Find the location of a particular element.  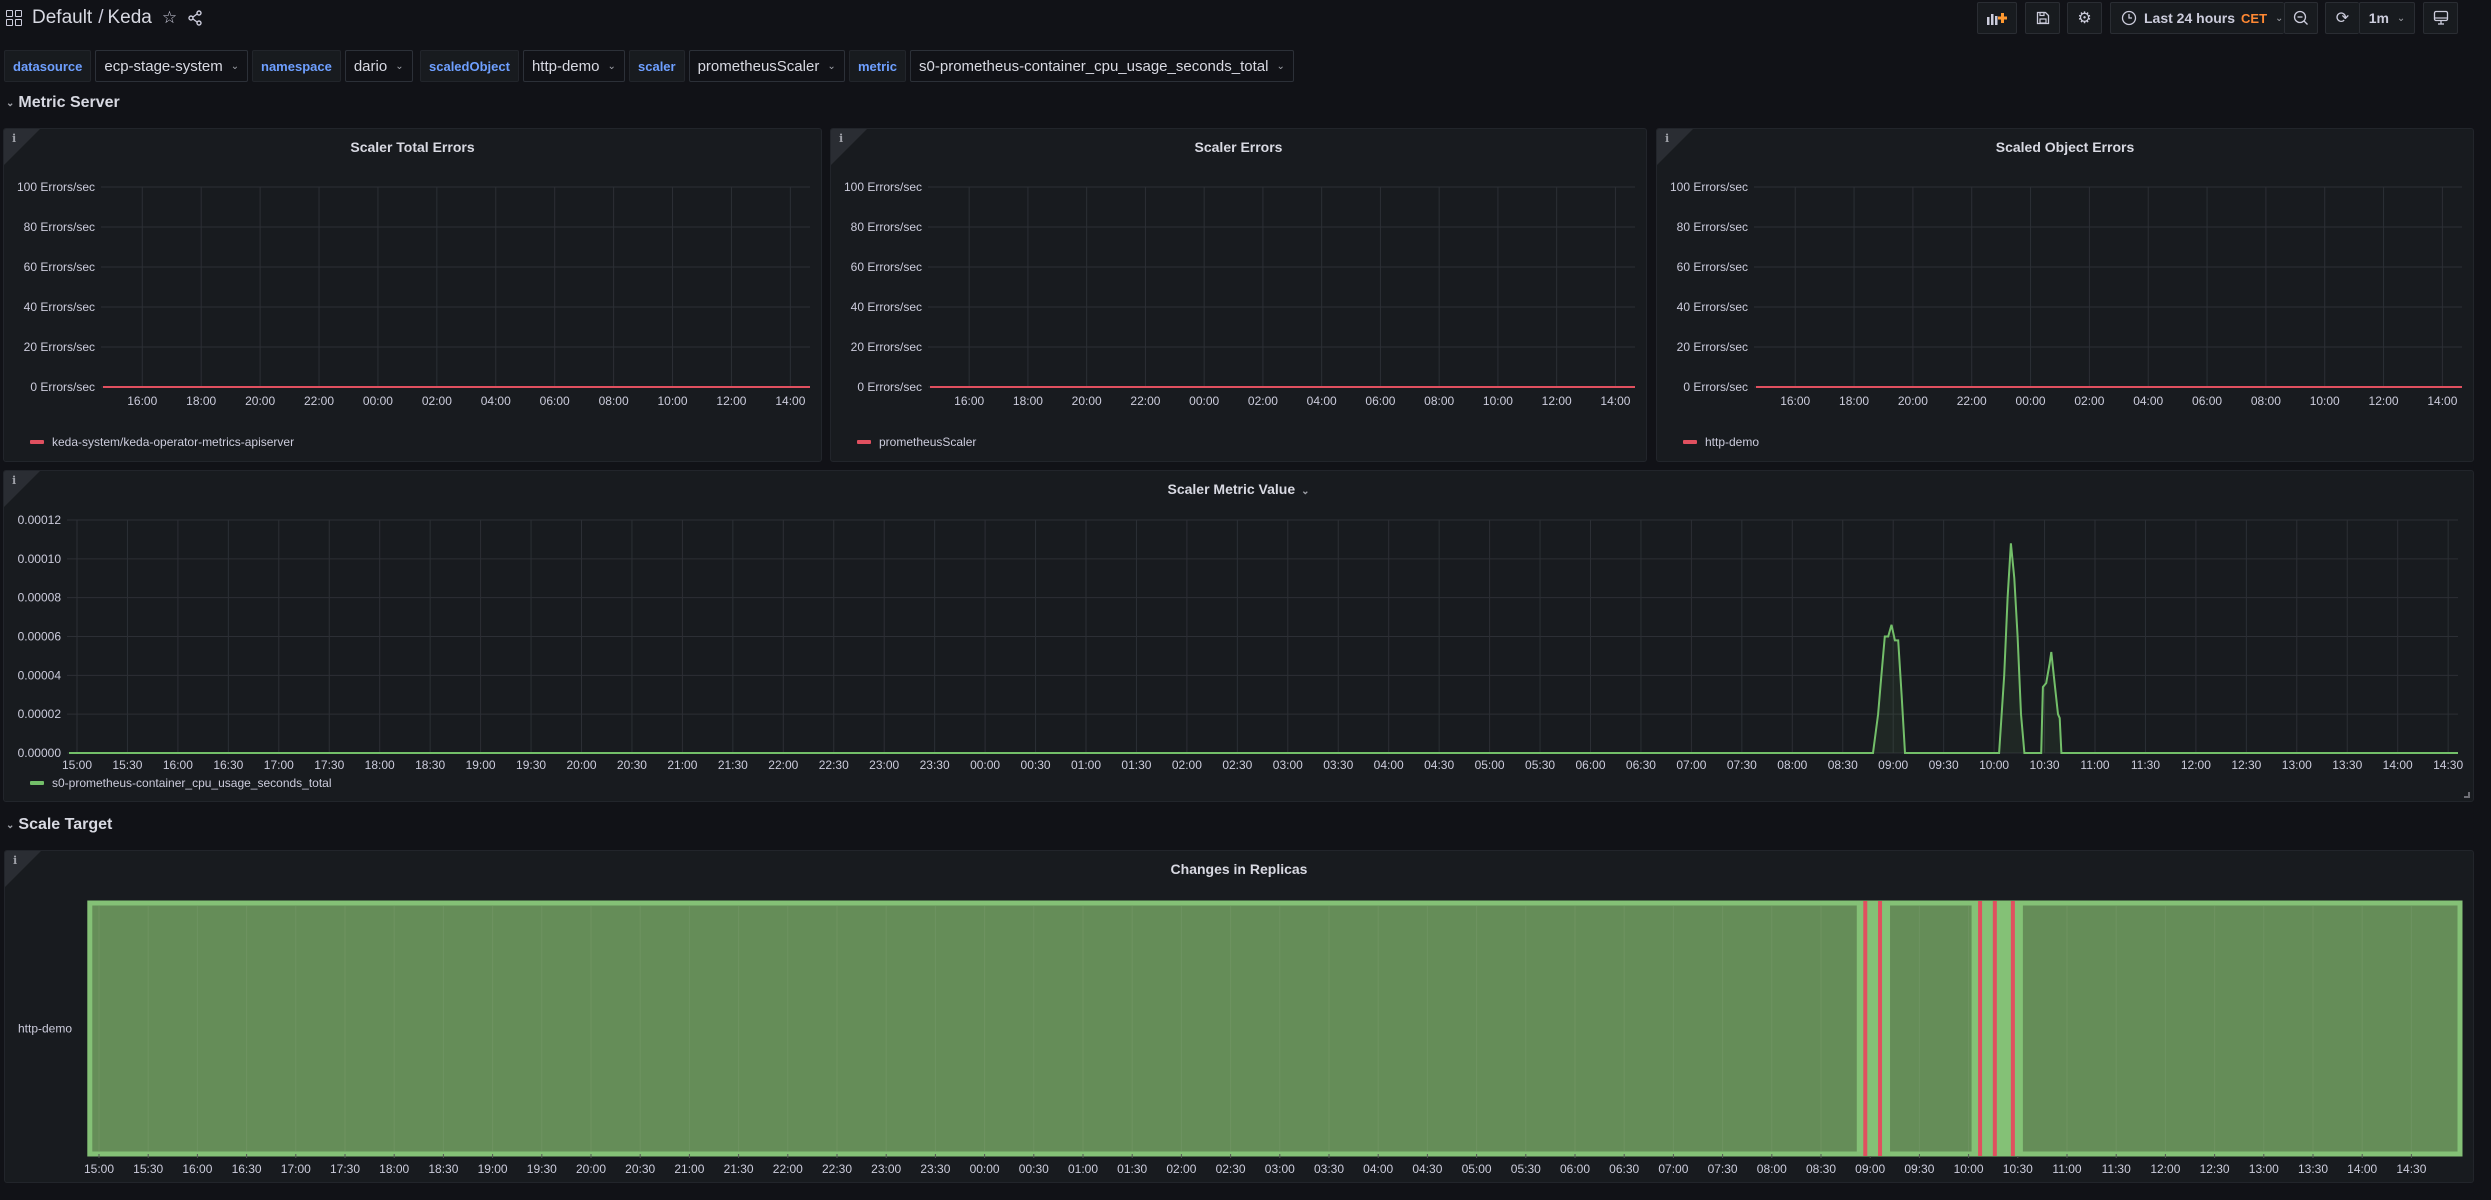

namespace-select: dario ⌄ is located at coordinates (378, 66).